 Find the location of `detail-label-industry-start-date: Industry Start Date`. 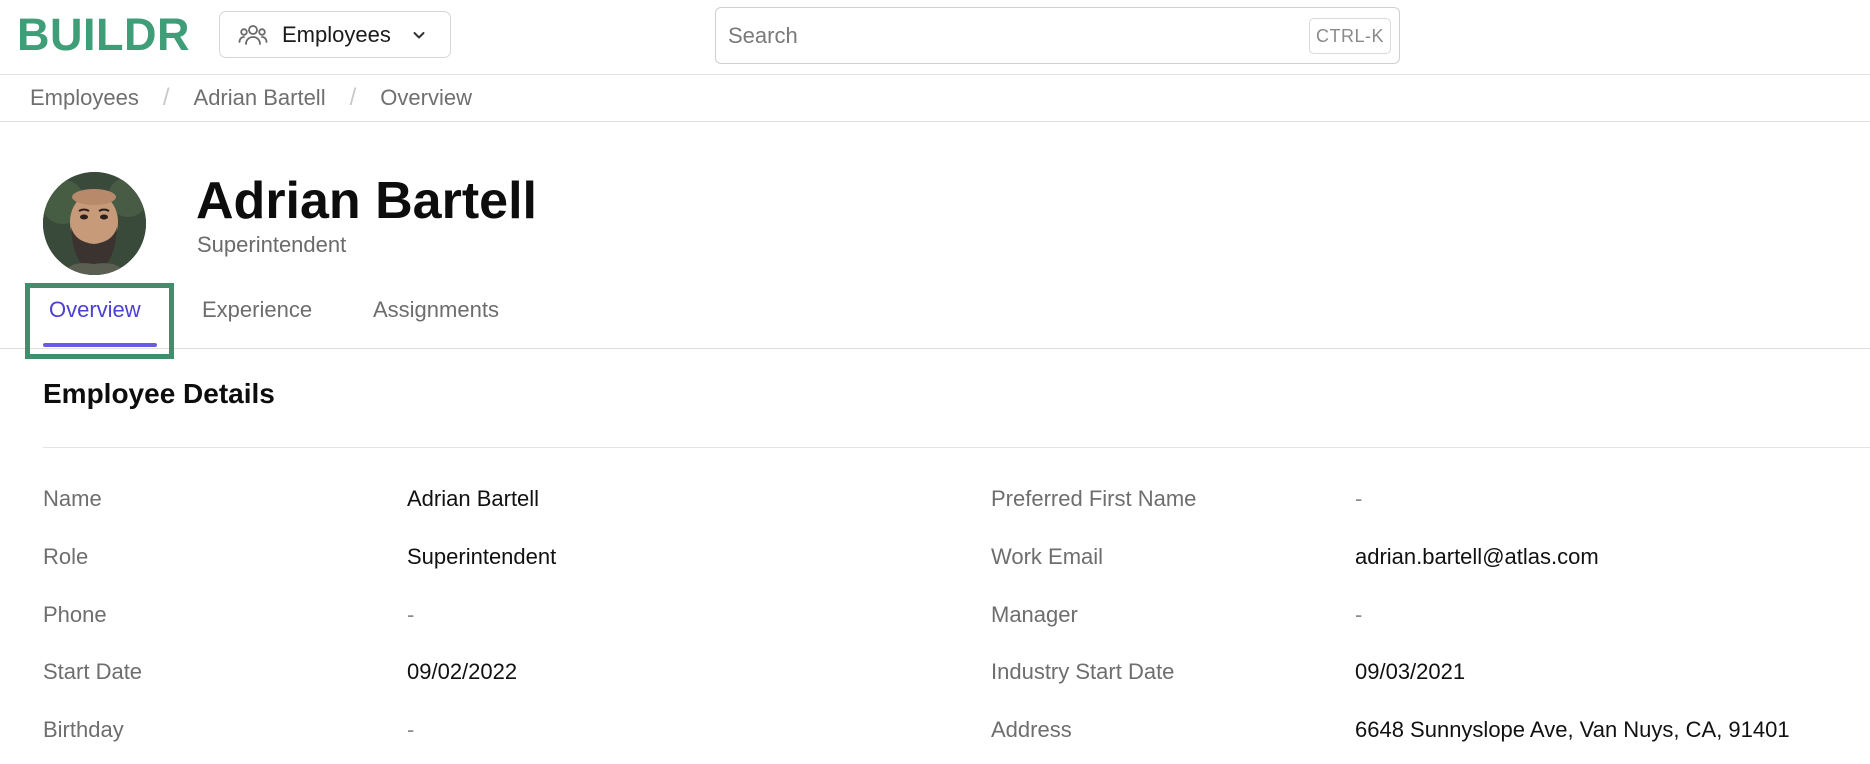

detail-label-industry-start-date: Industry Start Date is located at coordinates (1083, 671).